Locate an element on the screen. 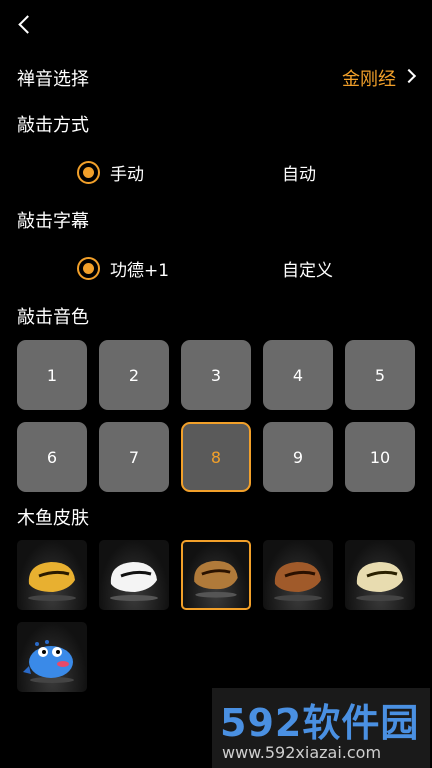 This screenshot has height=768, width=432. white-fish-icon is located at coordinates (134, 581).